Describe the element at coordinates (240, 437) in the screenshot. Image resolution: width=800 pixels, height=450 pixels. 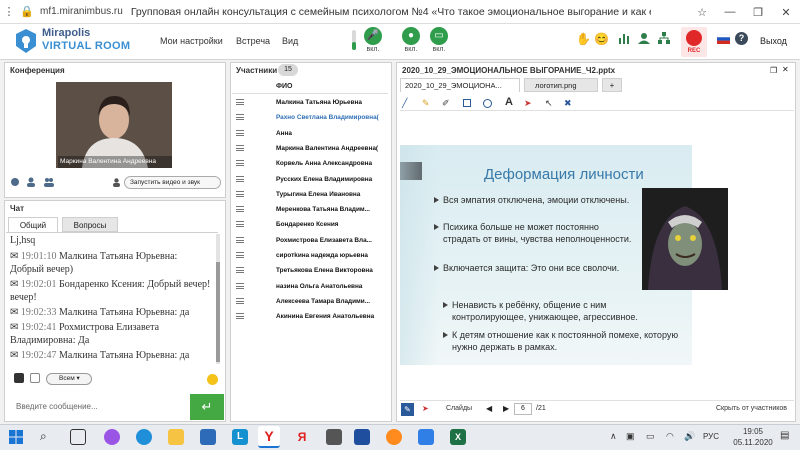
I see `app-l-icon: L` at that location.